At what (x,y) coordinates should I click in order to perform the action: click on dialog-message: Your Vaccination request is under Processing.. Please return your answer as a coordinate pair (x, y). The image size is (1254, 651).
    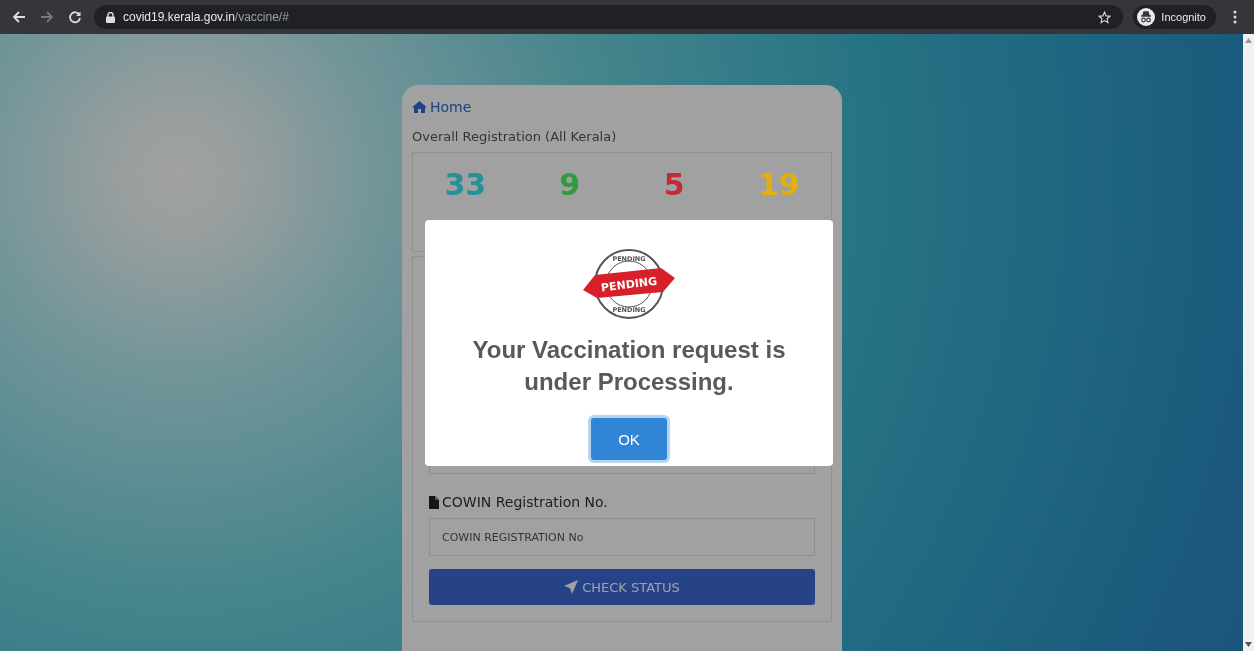
    Looking at the image, I should click on (629, 366).